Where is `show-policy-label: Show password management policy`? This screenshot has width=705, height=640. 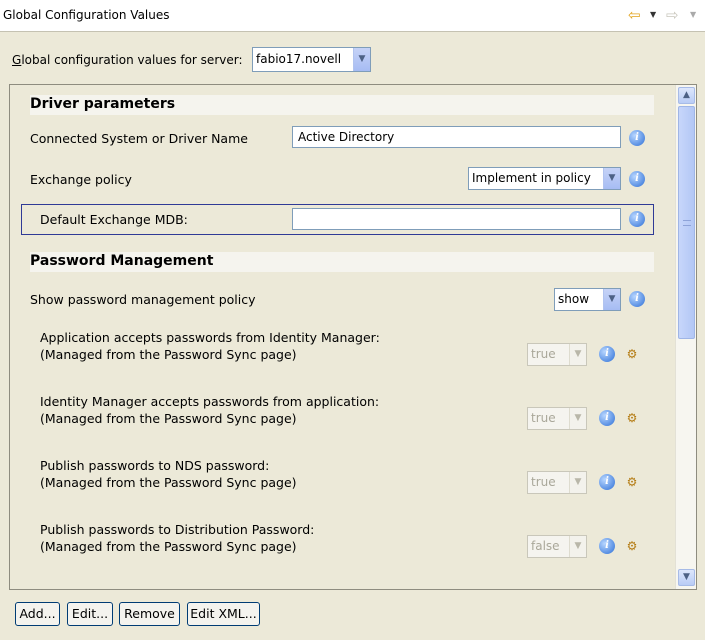 show-policy-label: Show password management policy is located at coordinates (143, 299).